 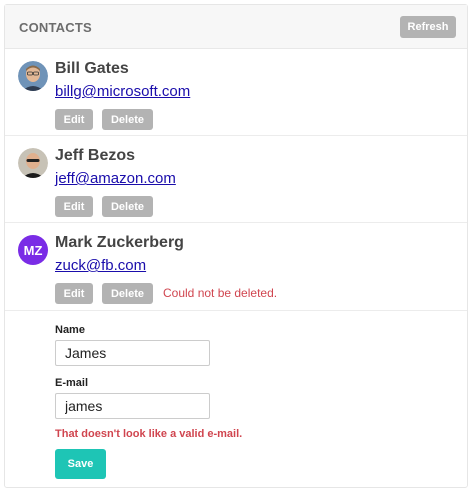 What do you see at coordinates (70, 330) in the screenshot?
I see `name-label: Name` at bounding box center [70, 330].